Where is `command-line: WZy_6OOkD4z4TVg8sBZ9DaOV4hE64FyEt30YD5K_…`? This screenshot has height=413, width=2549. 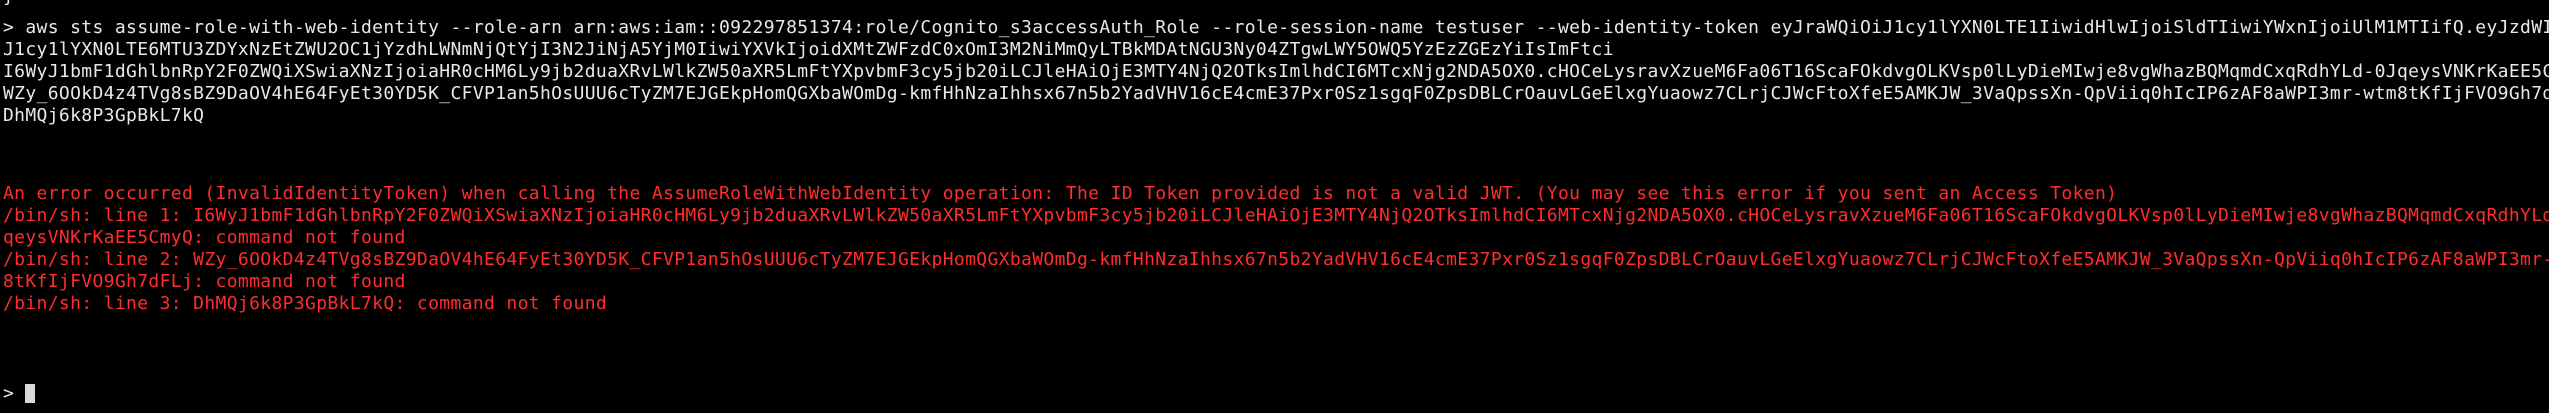
command-line: WZy_6OOkD4z4TVg8sBZ9DaOV4hE64FyEt30YD5K_… is located at coordinates (1276, 93).